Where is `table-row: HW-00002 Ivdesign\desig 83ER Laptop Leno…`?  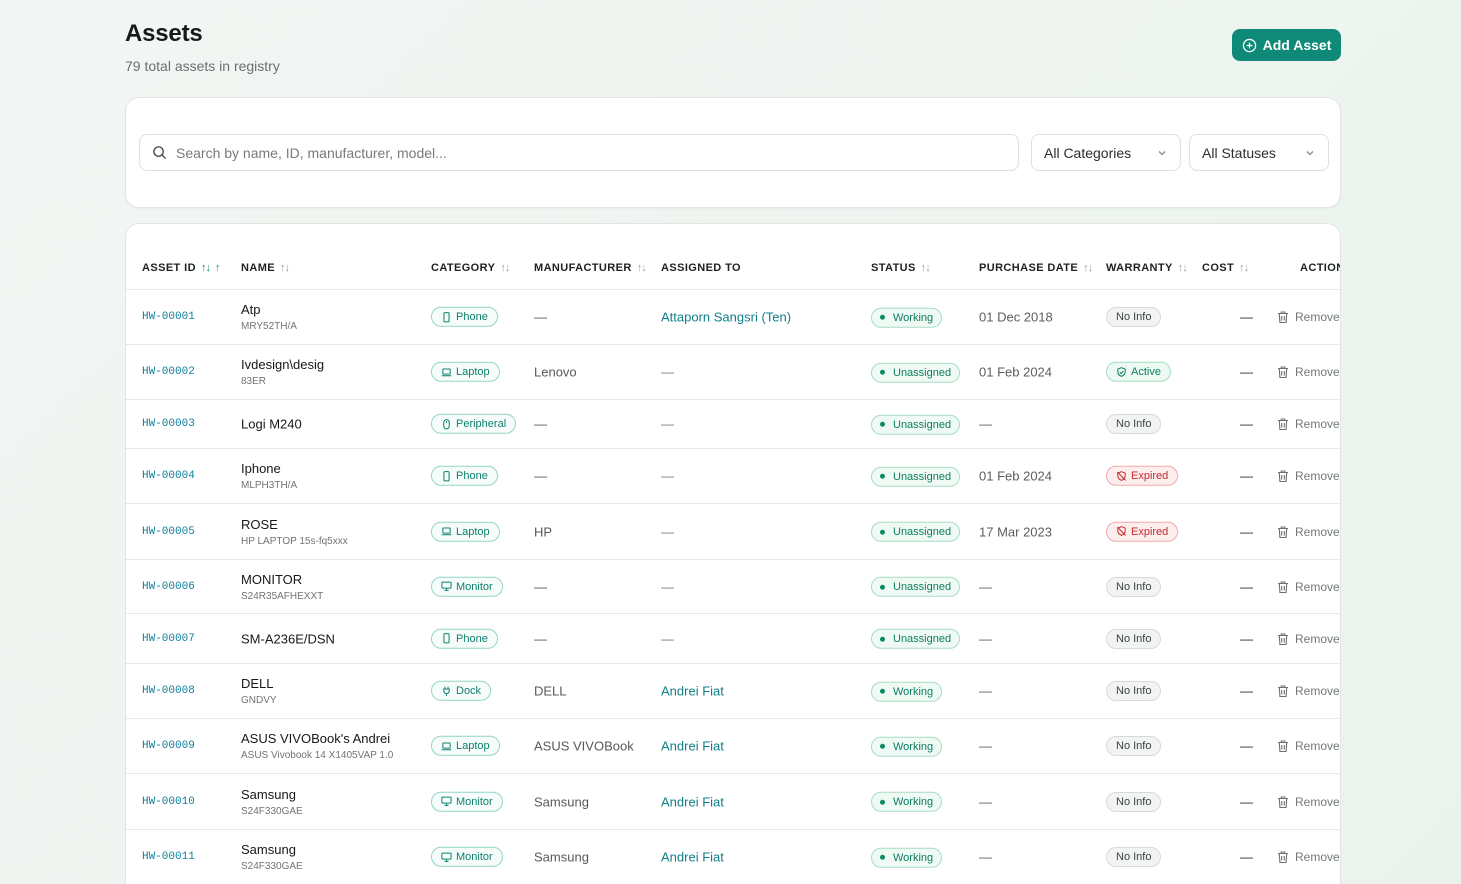 table-row: HW-00002 Ivdesign\desig 83ER Laptop Leno… is located at coordinates (733, 372).